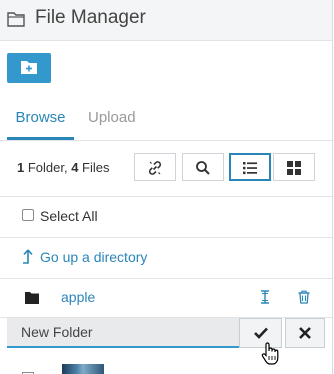 The height and width of the screenshot is (374, 334). I want to click on up-arrow-icon, so click(28, 259).